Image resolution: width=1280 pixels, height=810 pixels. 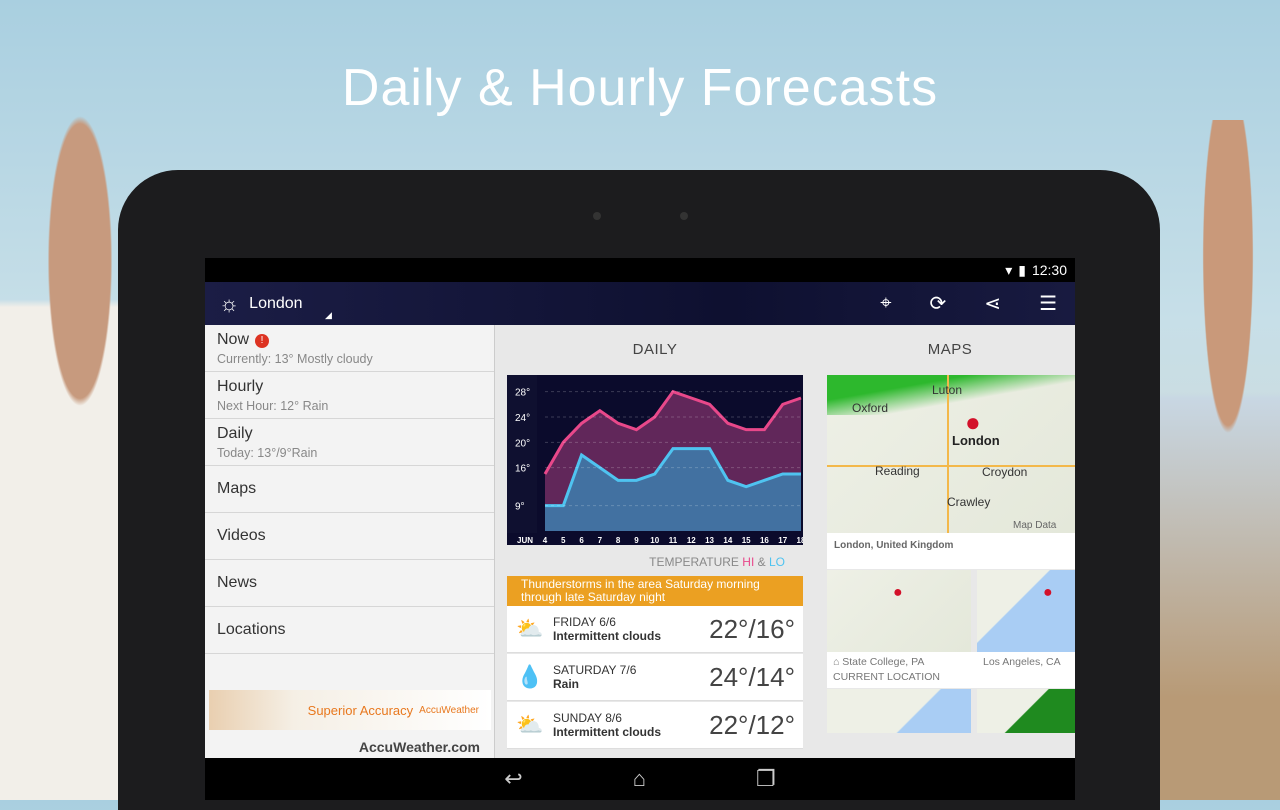 I want to click on card-sub: CURRENT LOCATION, so click(x=886, y=677).